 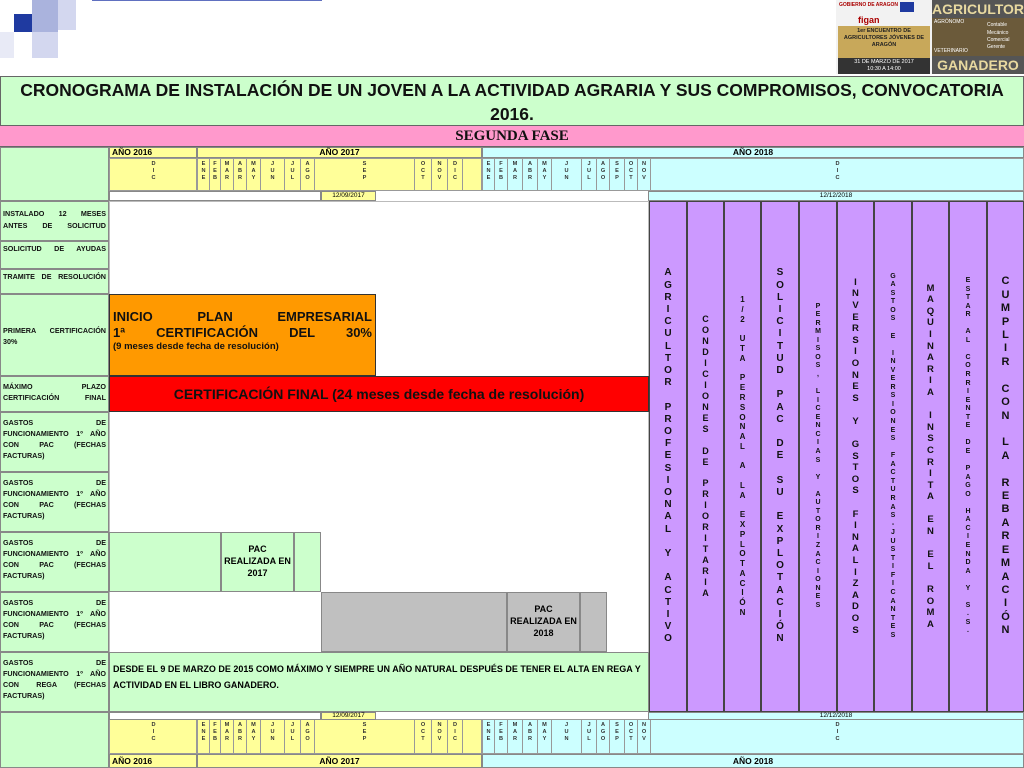 I want to click on event-date-box: 31 DE MARZO DE 2017 10:30 A 14:00, so click(x=884, y=66).